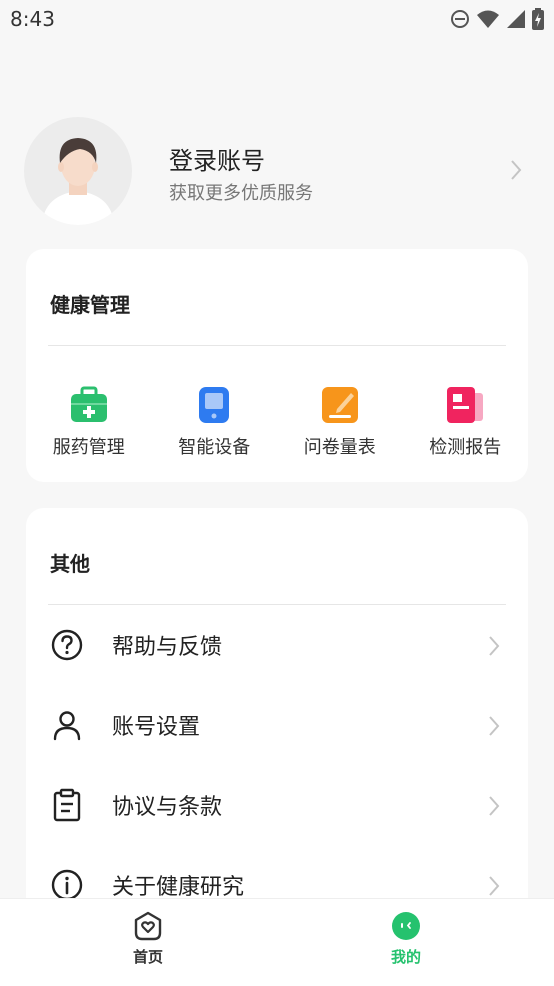 This screenshot has height=986, width=554. Describe the element at coordinates (516, 19) in the screenshot. I see `signal-icon` at that location.